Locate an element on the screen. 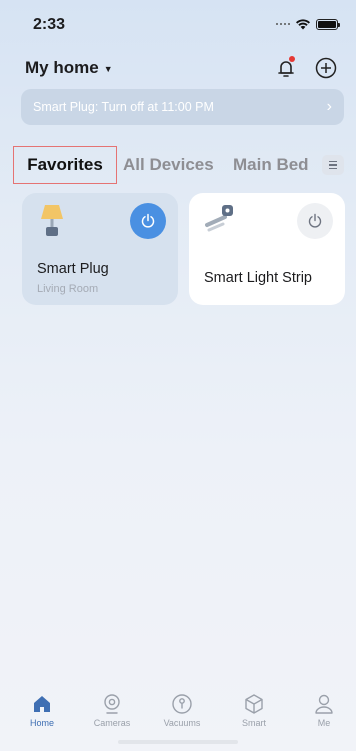  nav-label: Smart is located at coordinates (253, 723).